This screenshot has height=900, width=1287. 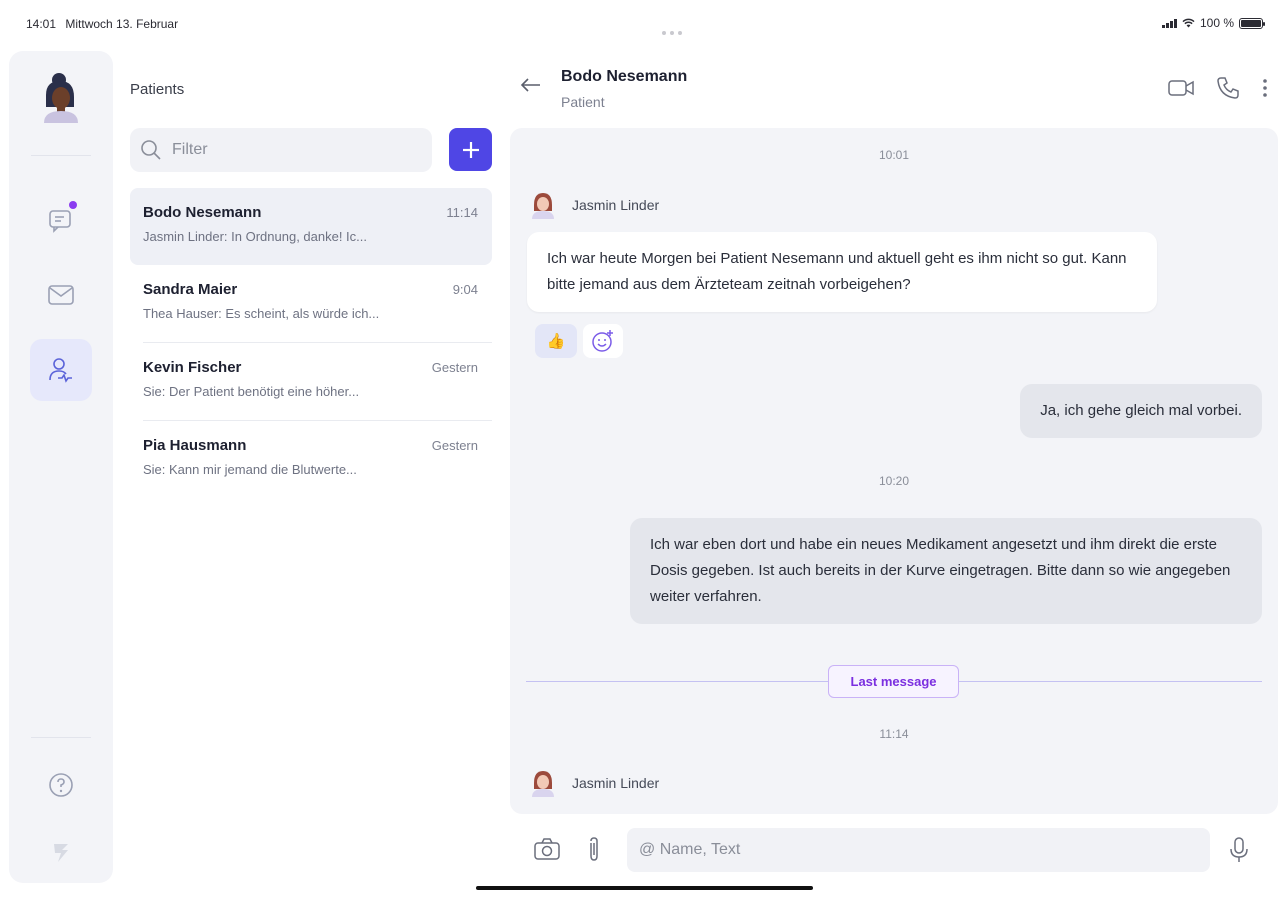 I want to click on wifi-icon, so click(x=1188, y=23).